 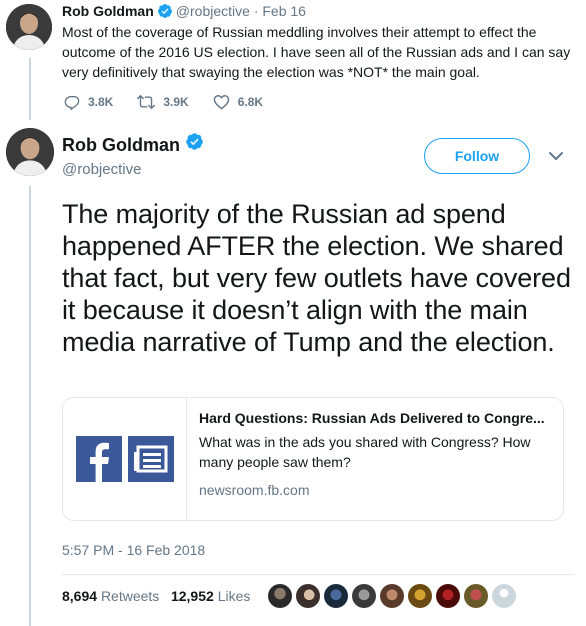 I want to click on divider, so click(x=318, y=574).